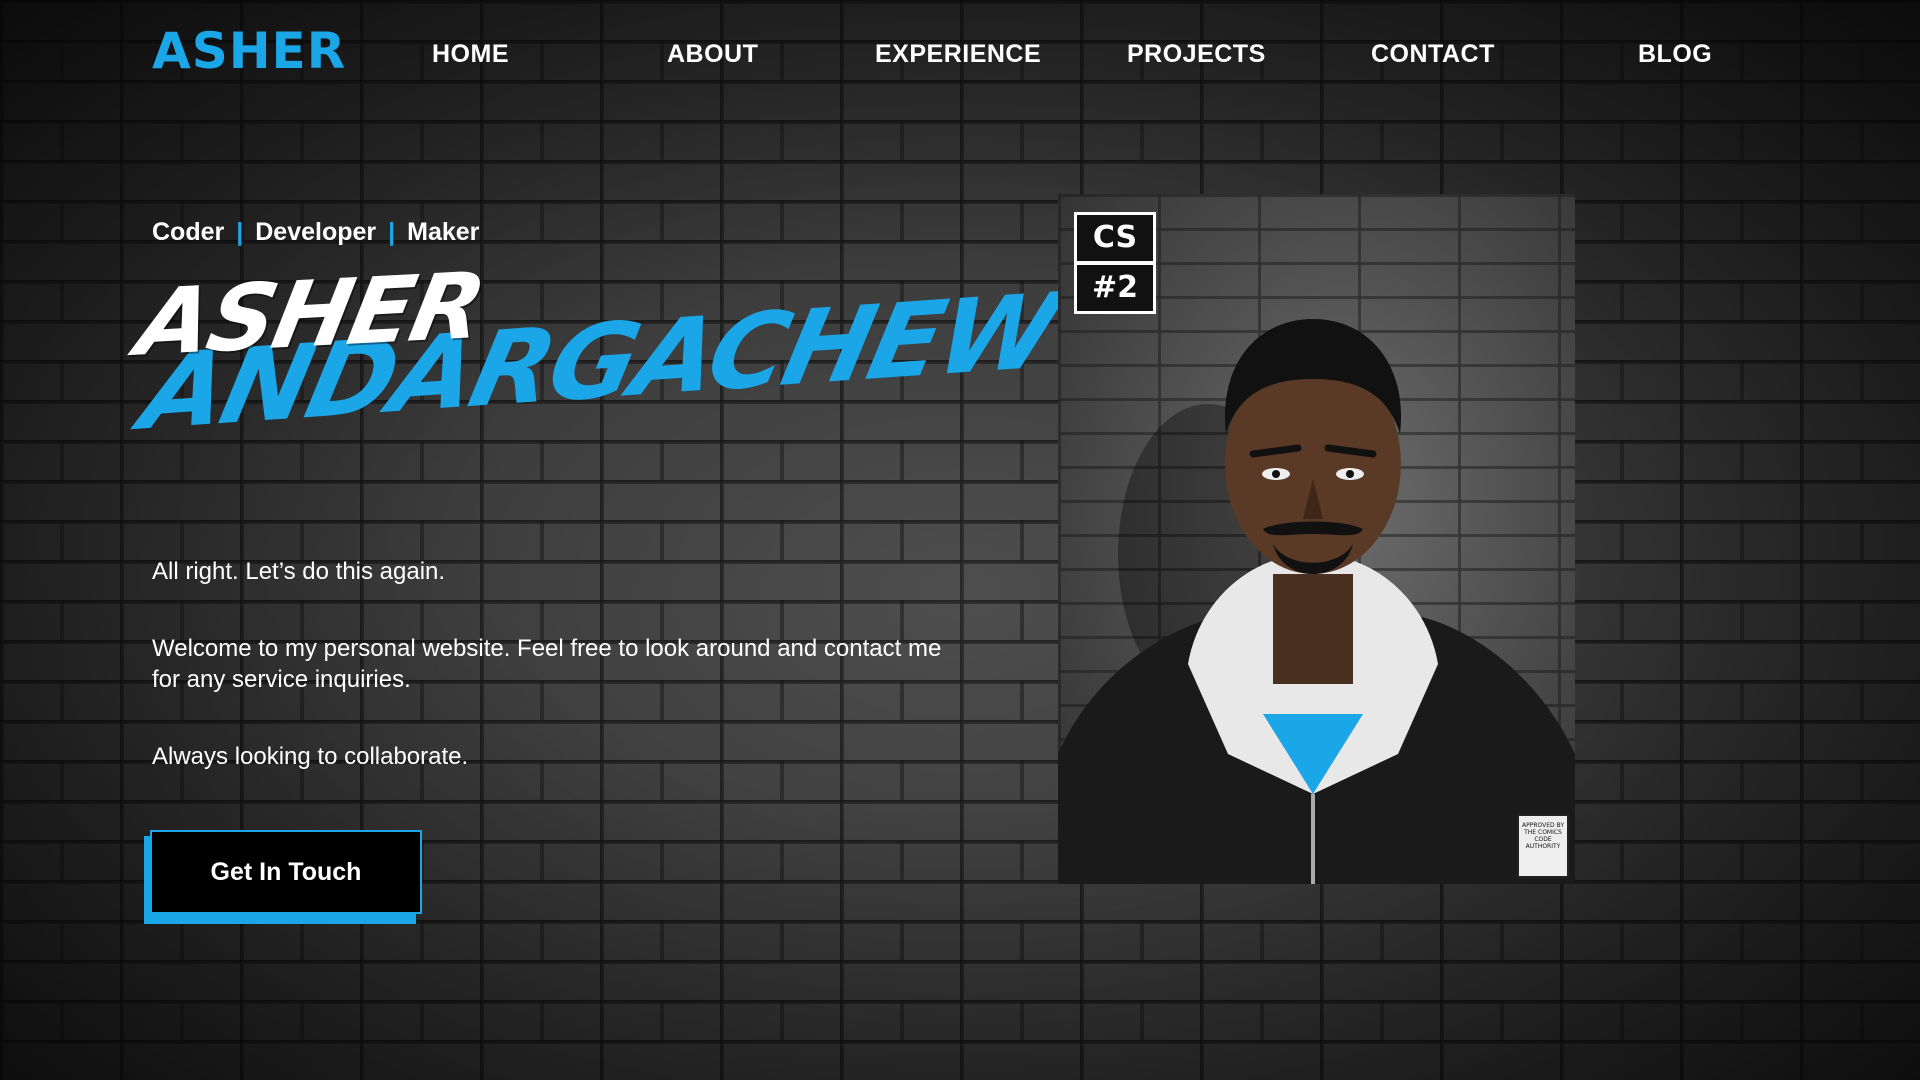 The height and width of the screenshot is (1080, 1920). What do you see at coordinates (712, 54) in the screenshot?
I see `nav-item-about: ABOUT` at bounding box center [712, 54].